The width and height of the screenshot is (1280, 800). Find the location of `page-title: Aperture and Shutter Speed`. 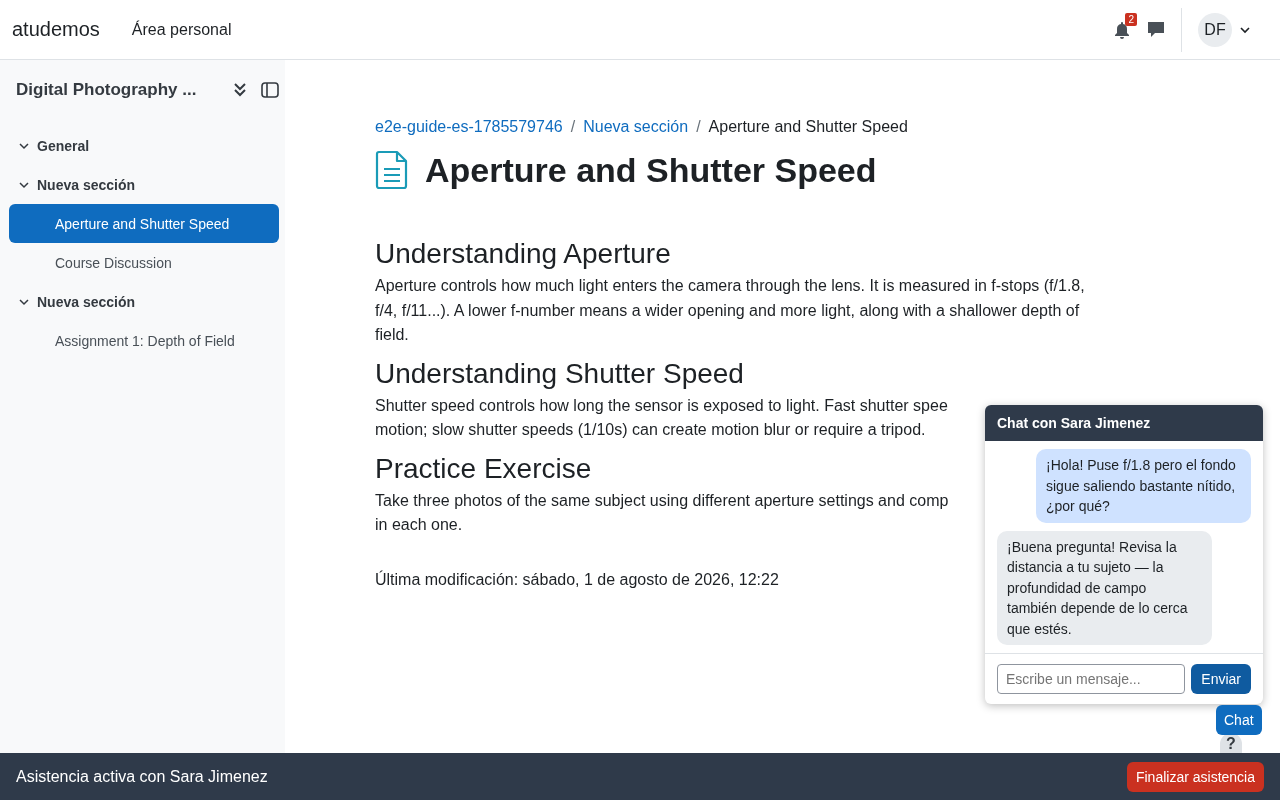

page-title: Aperture and Shutter Speed is located at coordinates (651, 170).